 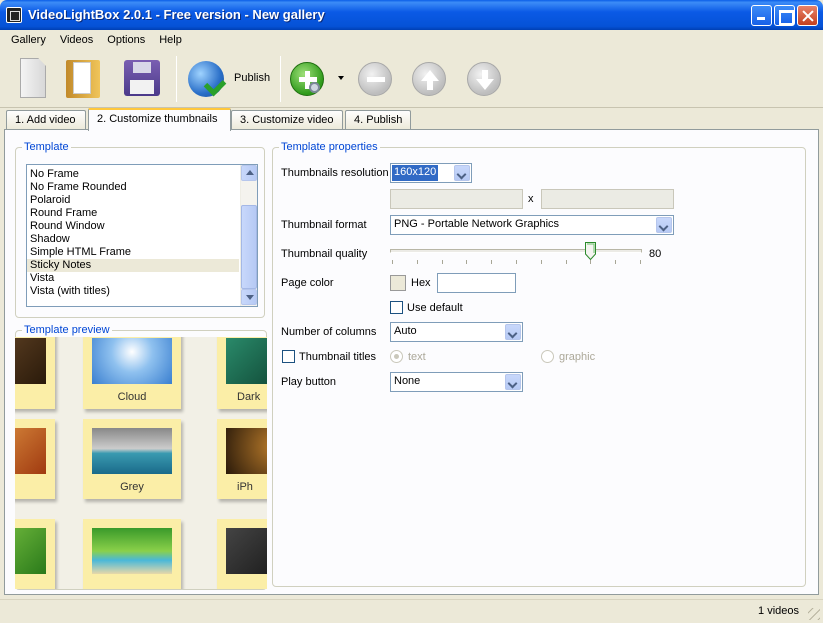 I want to click on use-default-checkbox, so click(x=396, y=307).